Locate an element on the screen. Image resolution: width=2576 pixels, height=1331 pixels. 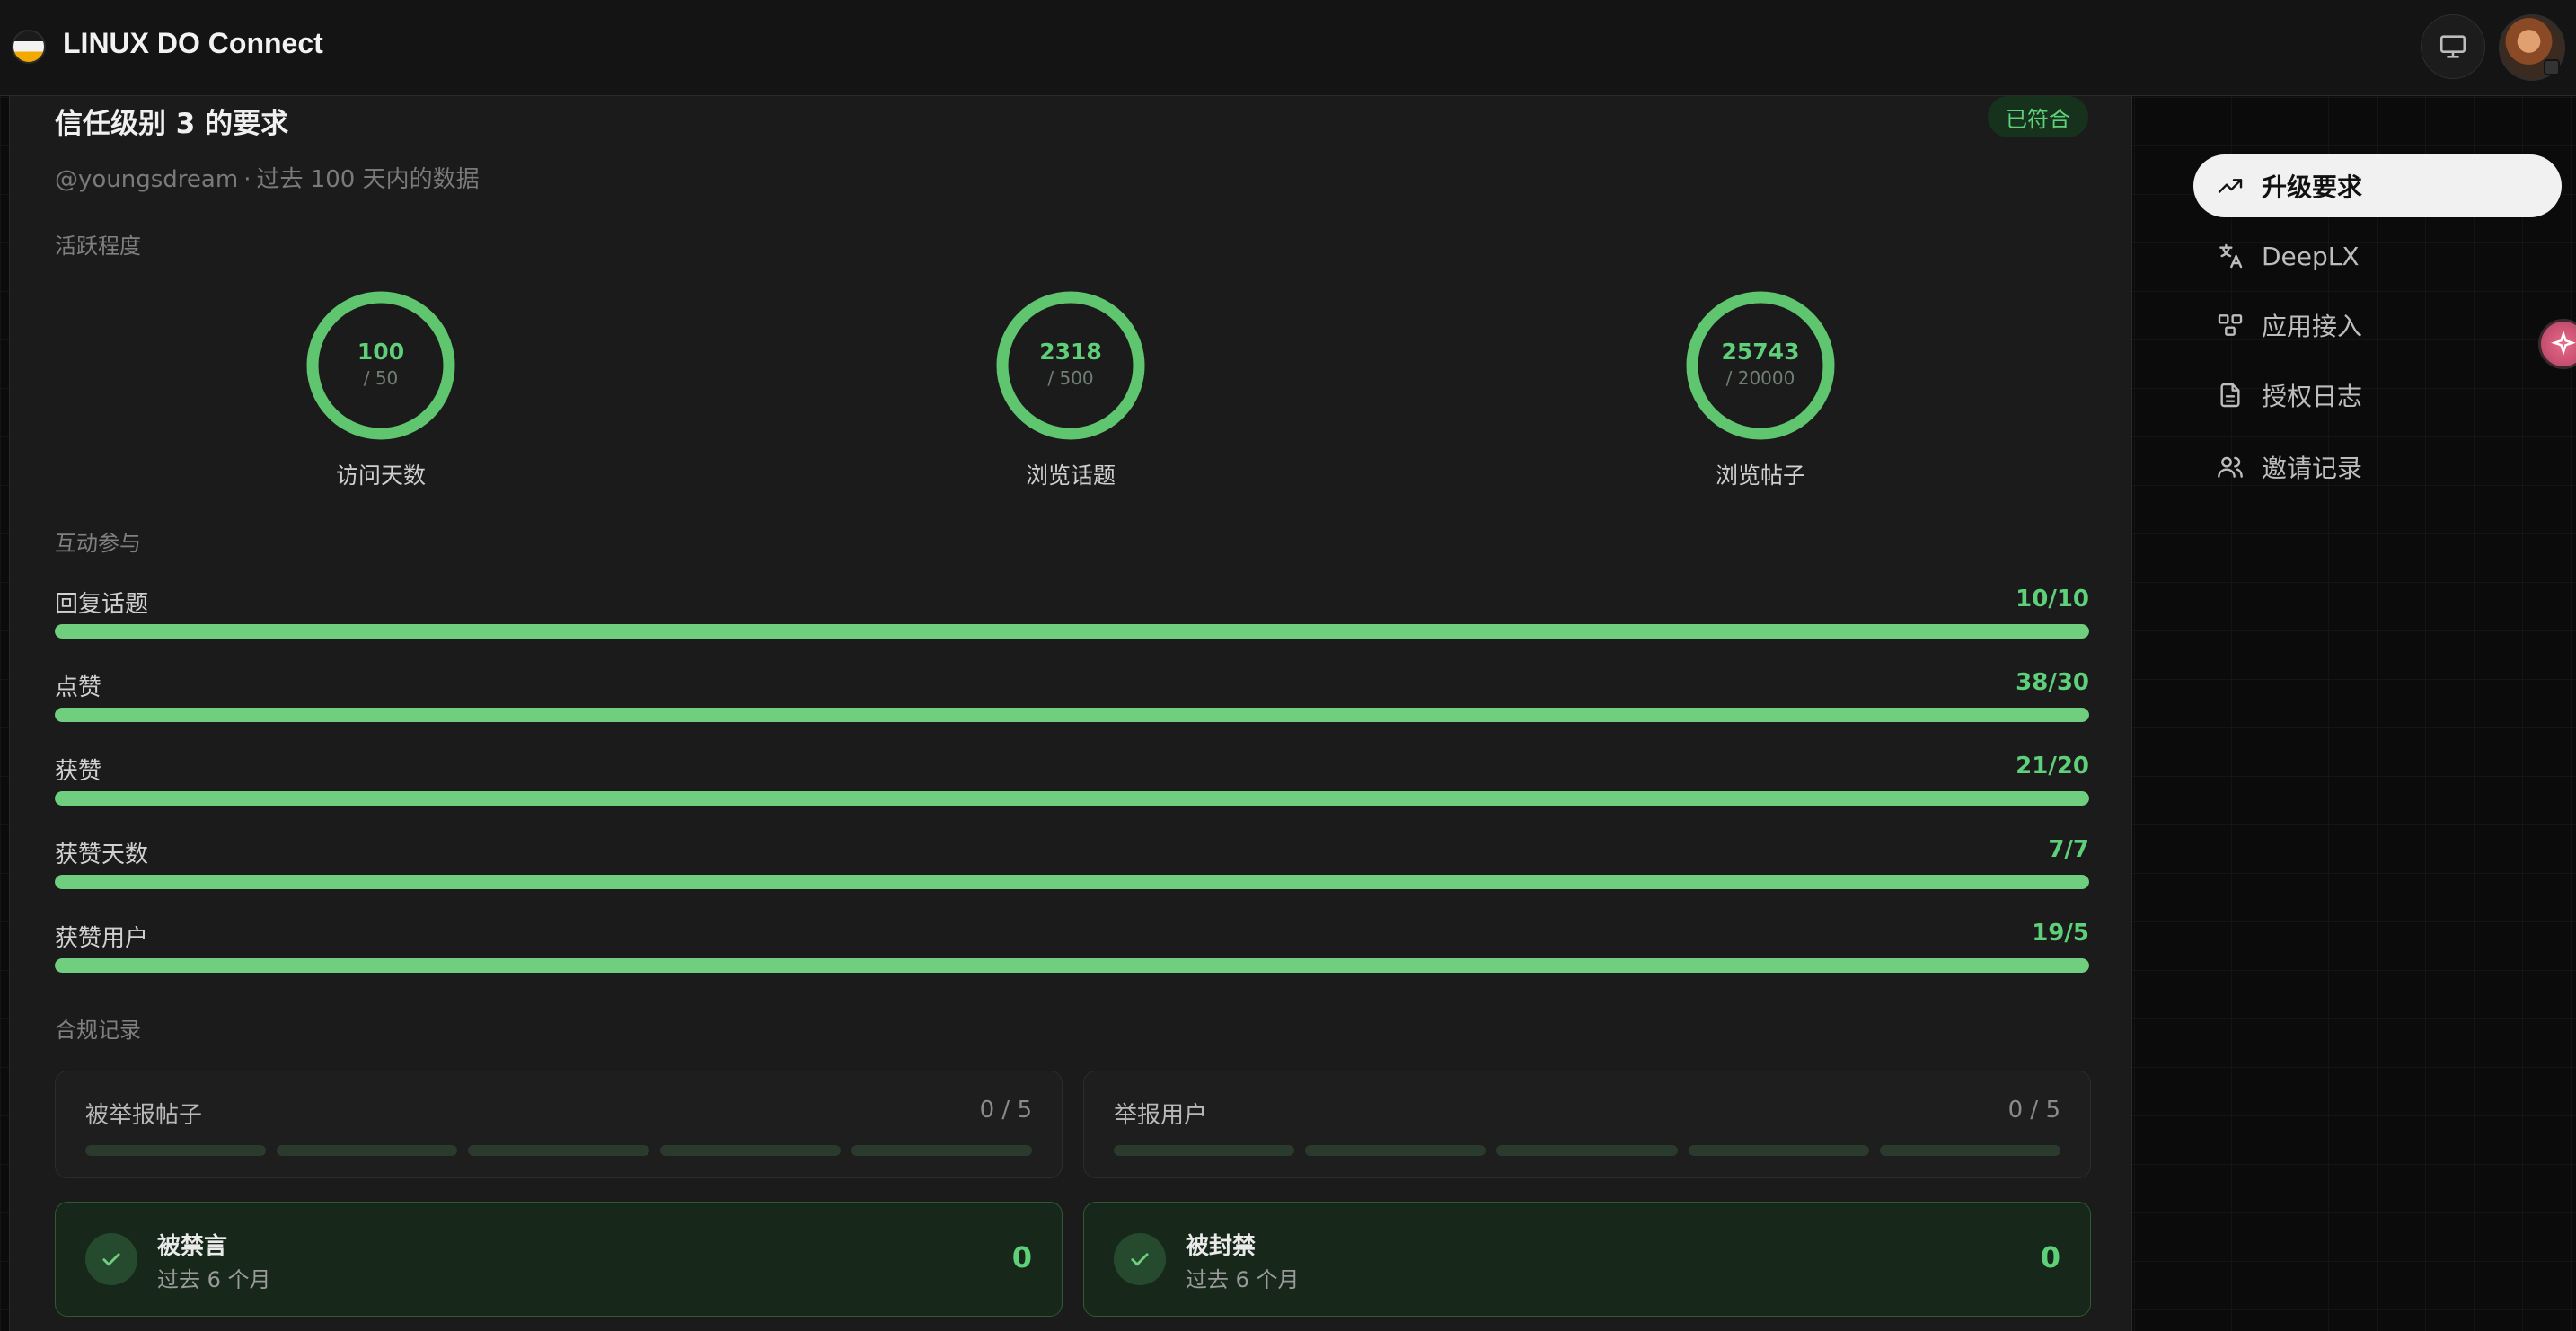
panel-subtitle: @youngsdream · 过去 100 天内的数据 is located at coordinates (267, 177).